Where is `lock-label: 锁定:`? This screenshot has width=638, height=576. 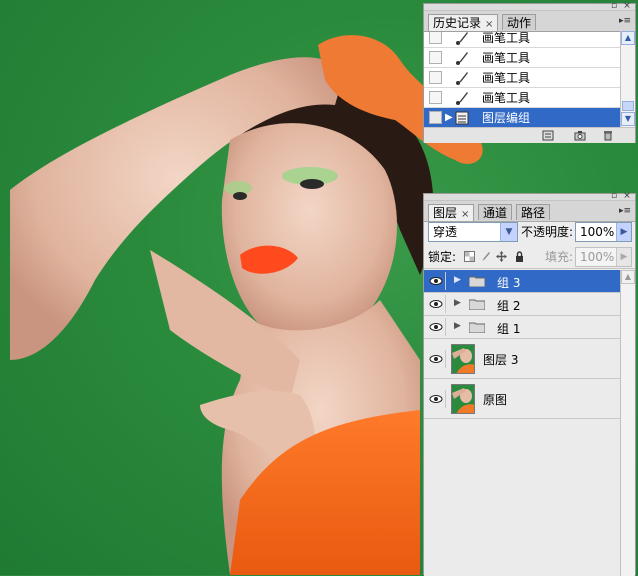 lock-label: 锁定: is located at coordinates (442, 257).